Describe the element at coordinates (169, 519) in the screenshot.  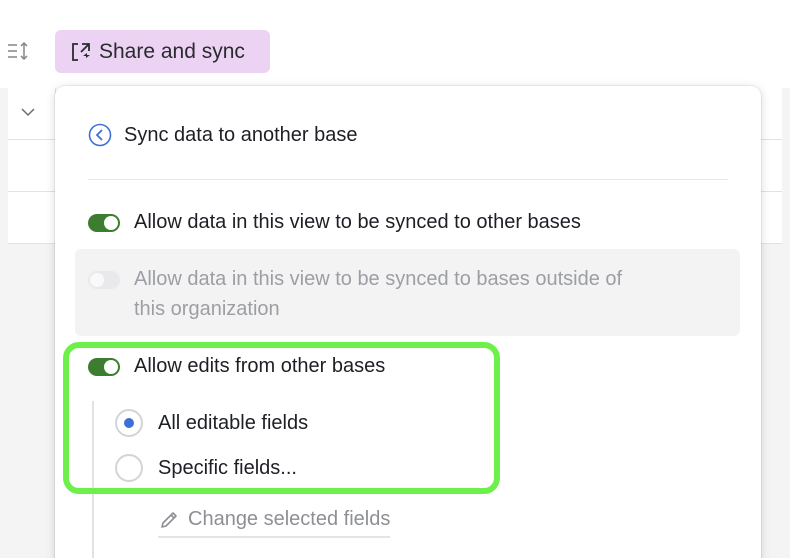
I see `pencil-icon` at that location.